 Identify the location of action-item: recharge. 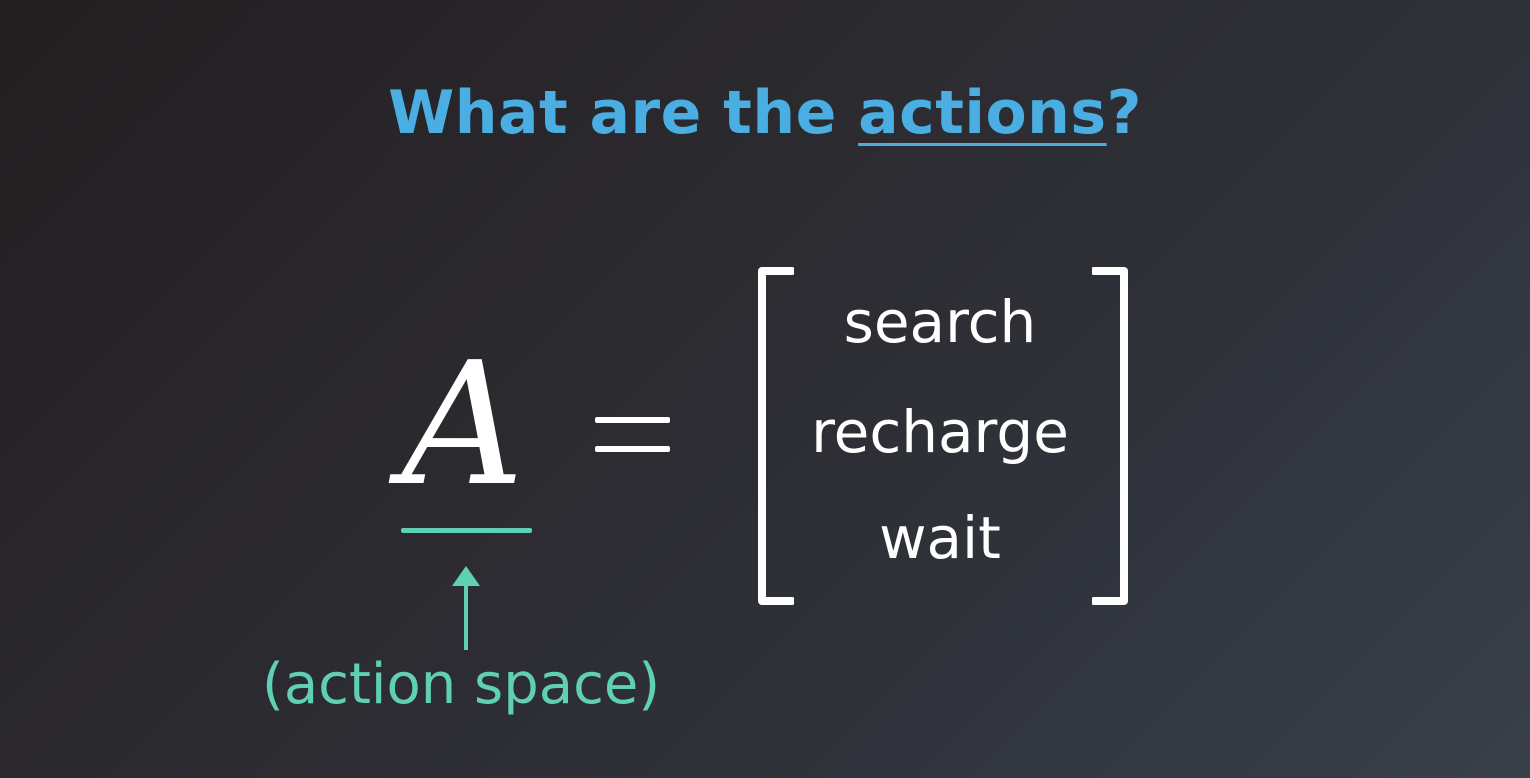
(940, 432).